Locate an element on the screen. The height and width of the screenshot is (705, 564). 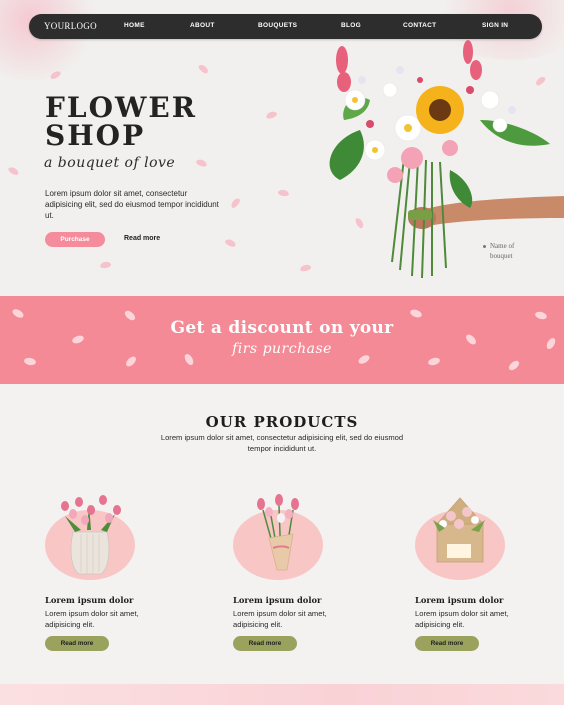
bouquet-image is located at coordinates (446, 159).